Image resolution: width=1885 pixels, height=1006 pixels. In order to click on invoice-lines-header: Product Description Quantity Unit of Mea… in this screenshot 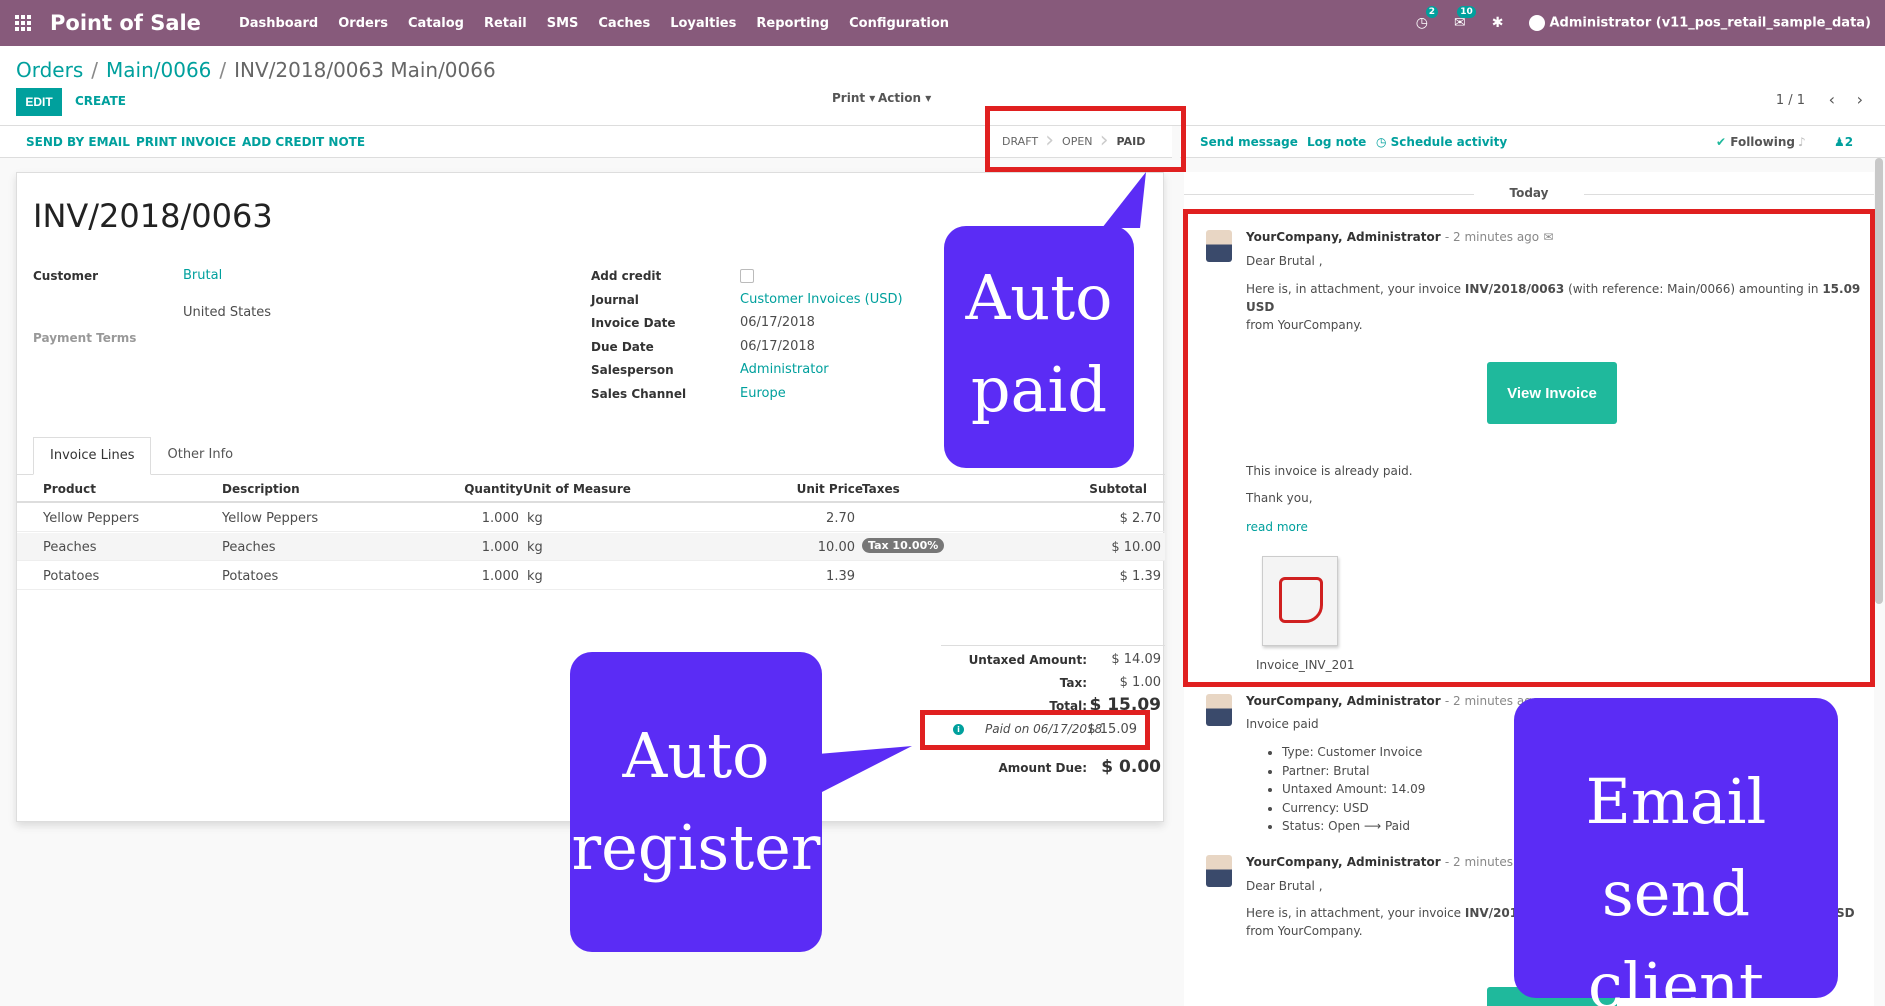, I will do `click(591, 489)`.